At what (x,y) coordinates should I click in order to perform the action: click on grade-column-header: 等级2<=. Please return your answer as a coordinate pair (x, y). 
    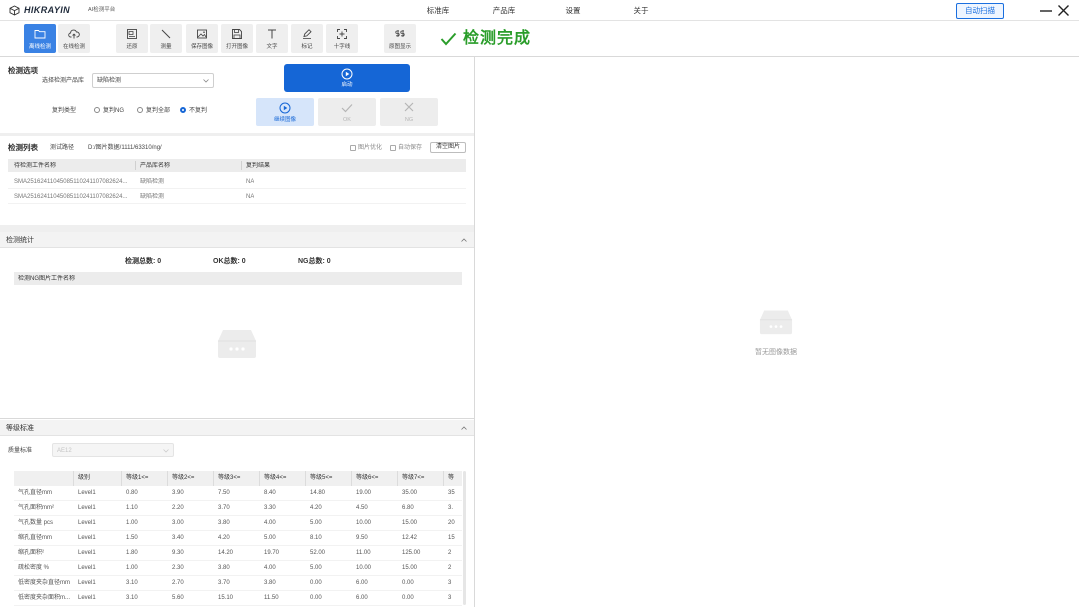
    Looking at the image, I should click on (191, 478).